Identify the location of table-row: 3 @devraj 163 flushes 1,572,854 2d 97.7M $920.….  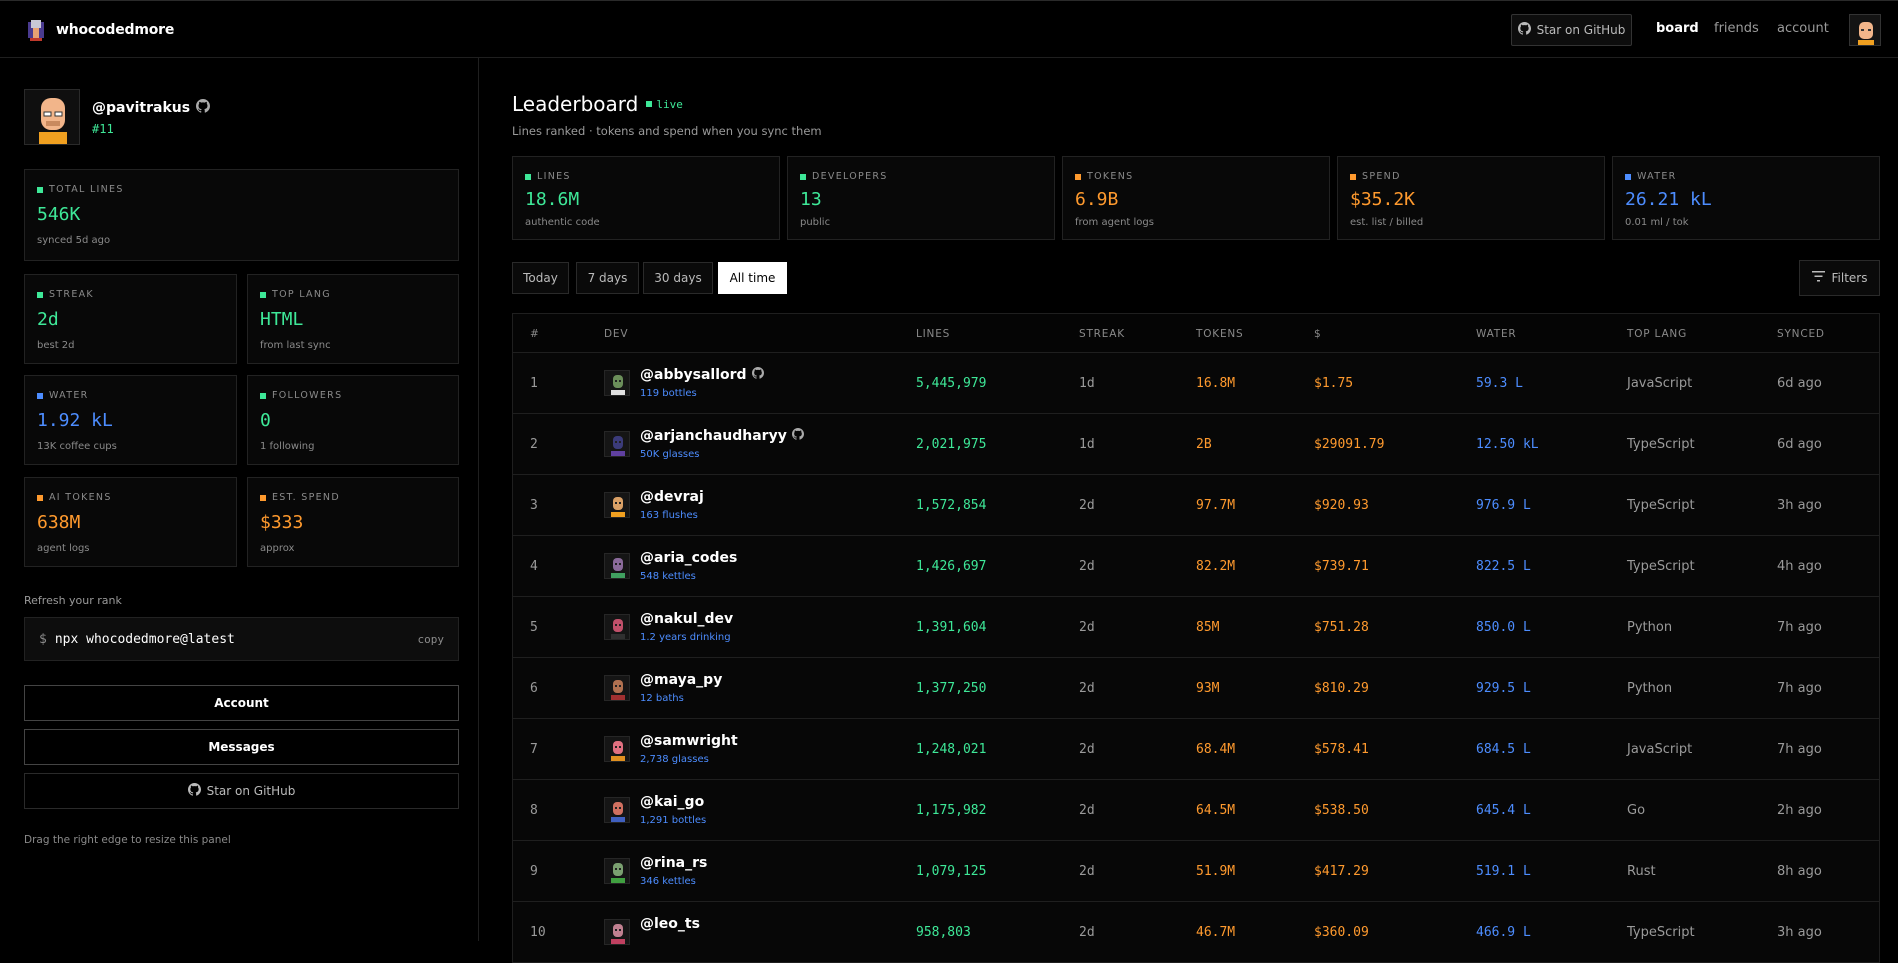
(1196, 505).